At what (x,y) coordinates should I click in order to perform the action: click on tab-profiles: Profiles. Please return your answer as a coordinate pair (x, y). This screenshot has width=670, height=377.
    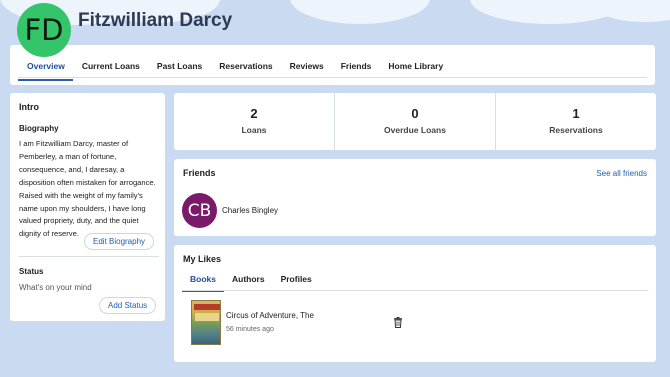
    Looking at the image, I should click on (296, 282).